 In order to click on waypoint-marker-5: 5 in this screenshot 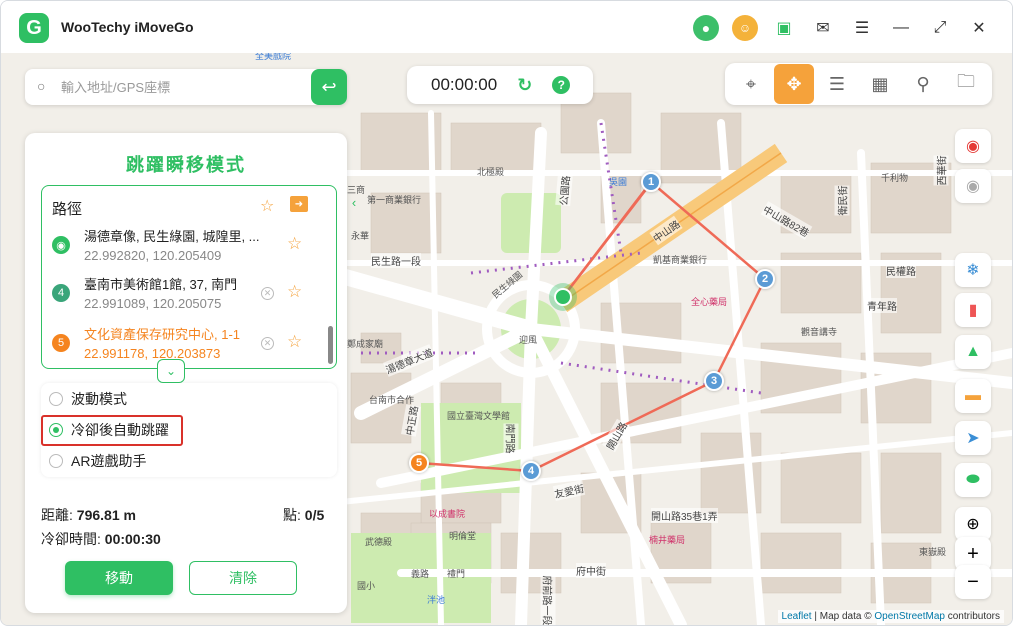, I will do `click(419, 463)`.